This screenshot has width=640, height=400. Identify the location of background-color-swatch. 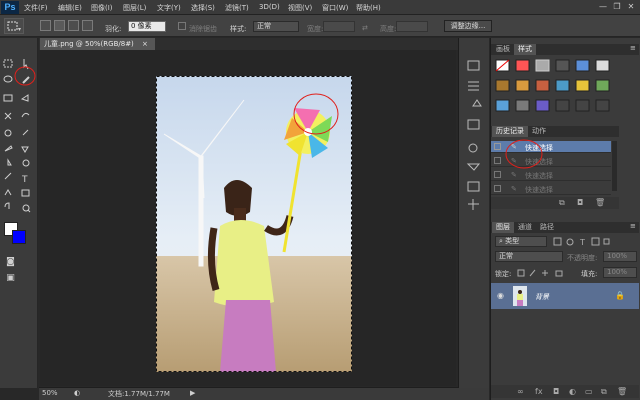
(19, 237).